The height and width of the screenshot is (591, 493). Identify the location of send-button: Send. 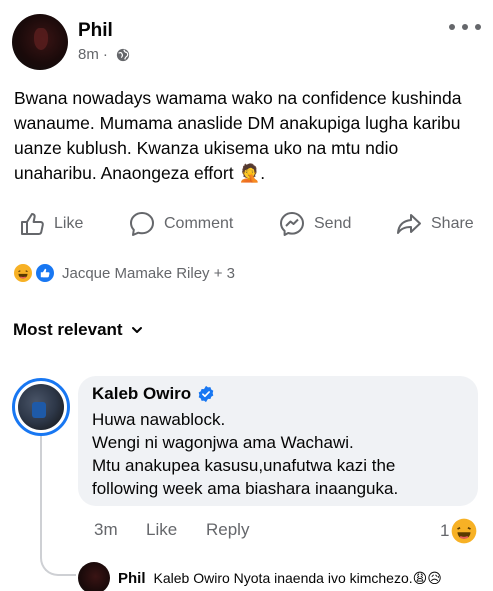
(314, 224).